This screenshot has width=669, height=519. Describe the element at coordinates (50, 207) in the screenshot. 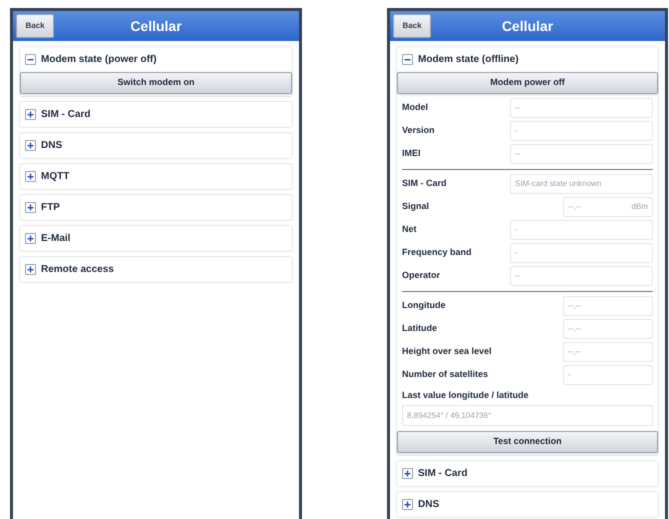

I see `section-title: FTP` at that location.